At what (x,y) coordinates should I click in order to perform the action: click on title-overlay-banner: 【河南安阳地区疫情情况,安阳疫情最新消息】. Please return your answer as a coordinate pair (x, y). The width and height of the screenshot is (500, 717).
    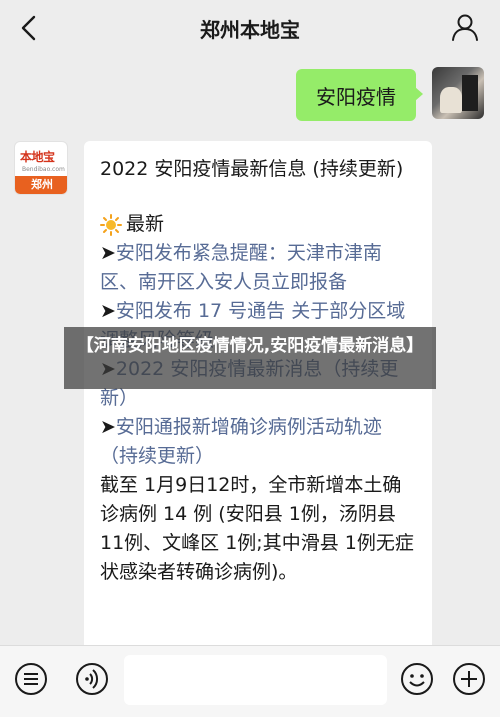
    Looking at the image, I should click on (250, 358).